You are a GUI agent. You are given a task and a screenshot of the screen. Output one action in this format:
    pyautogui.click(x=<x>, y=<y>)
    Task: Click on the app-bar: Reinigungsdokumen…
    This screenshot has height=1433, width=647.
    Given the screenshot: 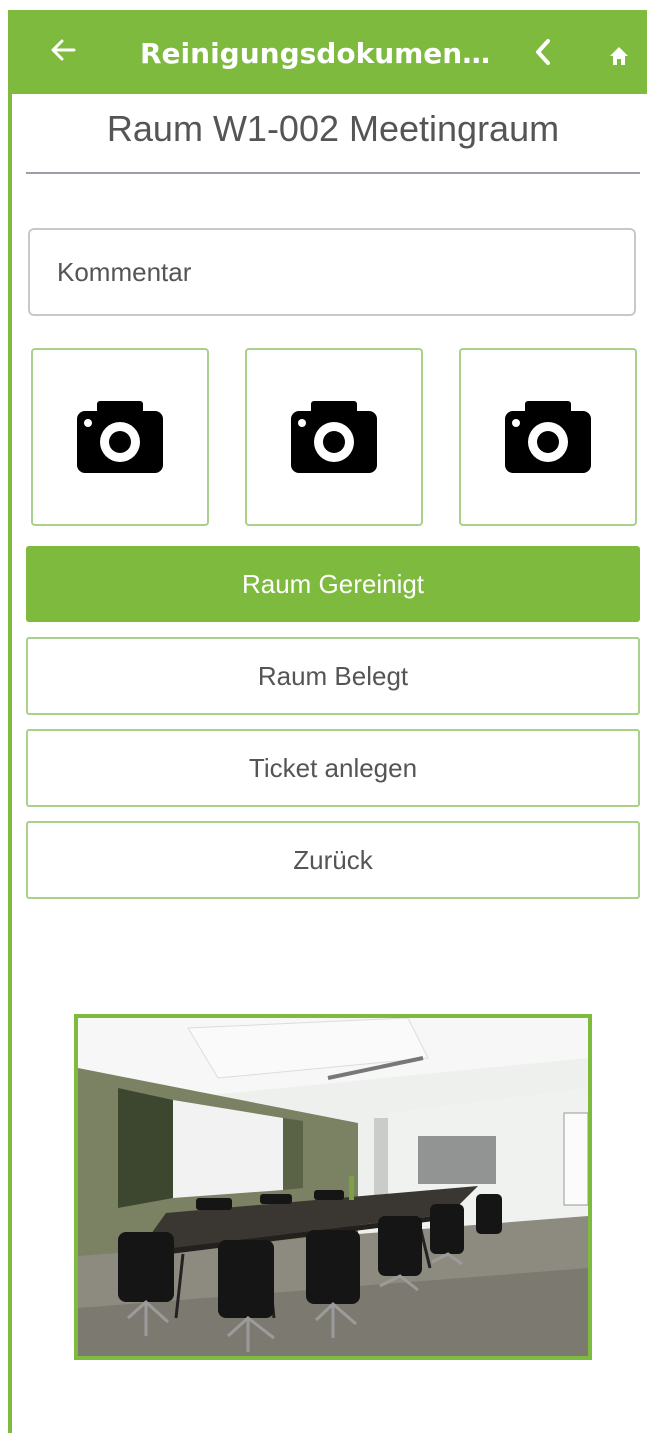 What is the action you would take?
    pyautogui.click(x=327, y=52)
    